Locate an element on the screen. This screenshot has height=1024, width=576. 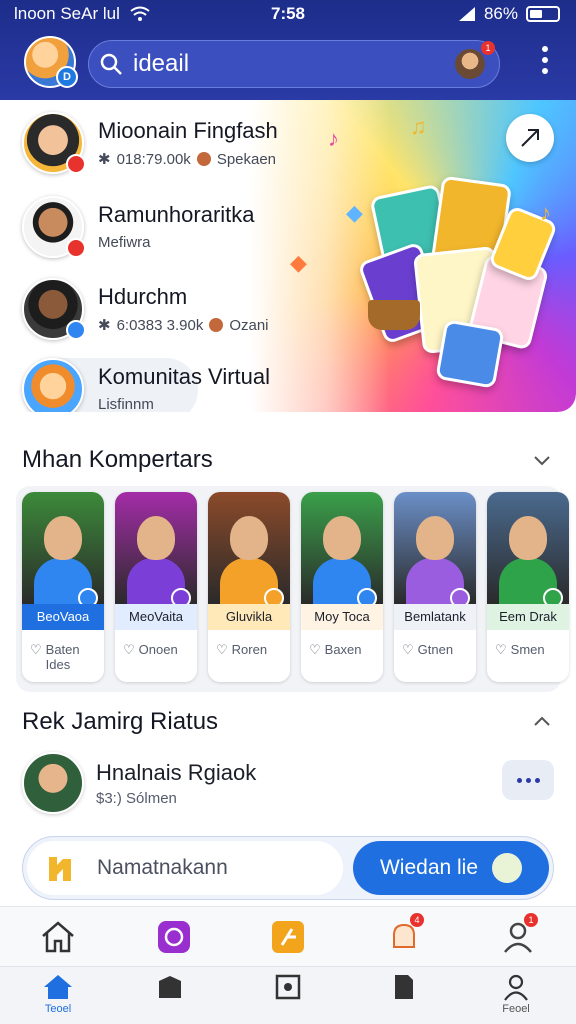
search-input is located at coordinates (283, 64).